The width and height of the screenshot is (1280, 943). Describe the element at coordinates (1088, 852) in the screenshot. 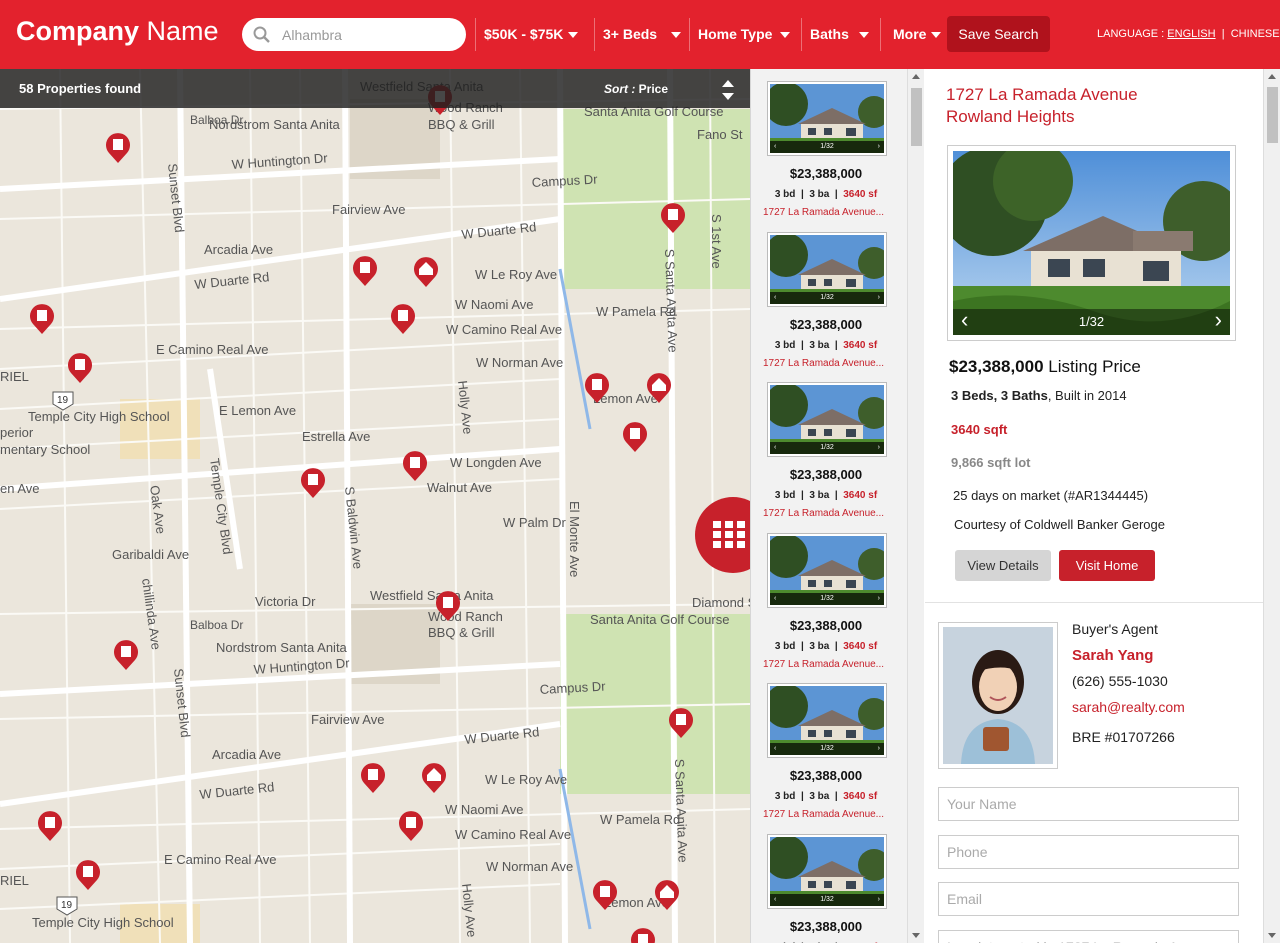

I see `phone-field` at that location.